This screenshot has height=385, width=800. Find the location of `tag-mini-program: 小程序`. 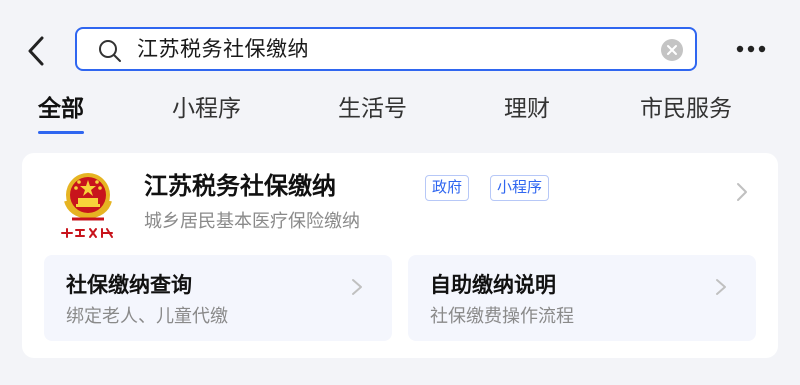

tag-mini-program: 小程序 is located at coordinates (520, 188).